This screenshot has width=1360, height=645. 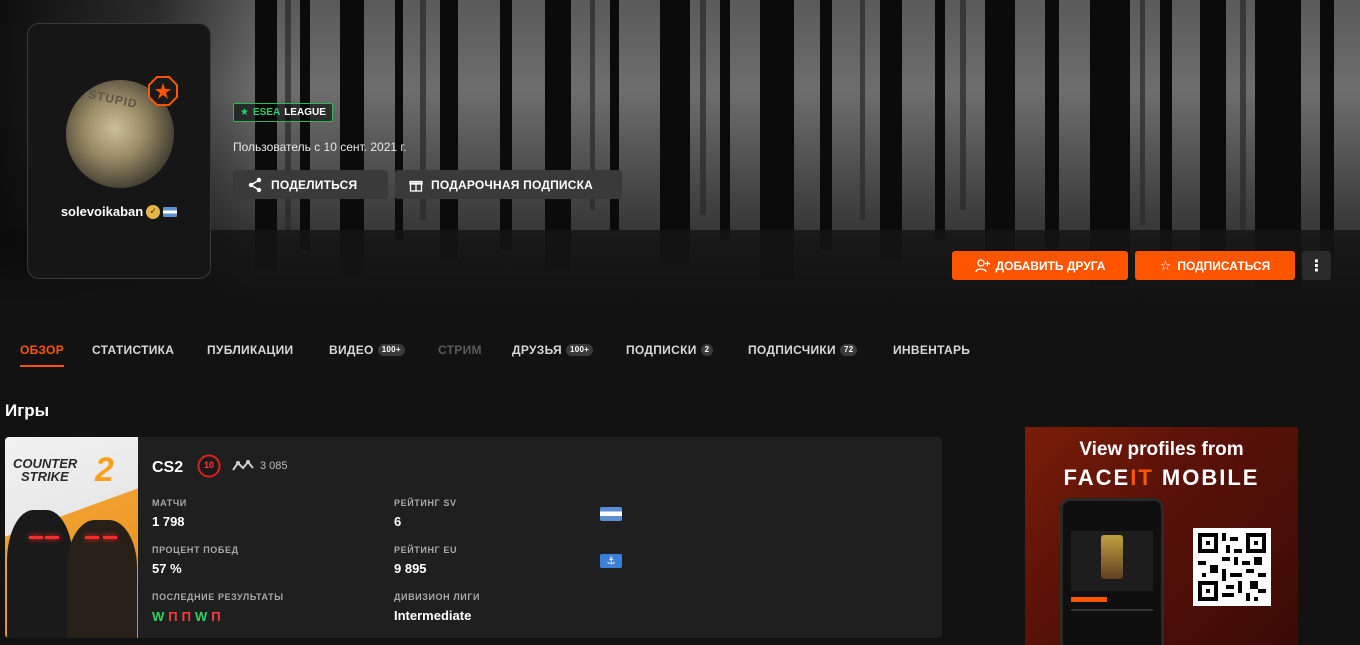 I want to click on tab-overview: ОБЗОР, so click(x=42, y=351).